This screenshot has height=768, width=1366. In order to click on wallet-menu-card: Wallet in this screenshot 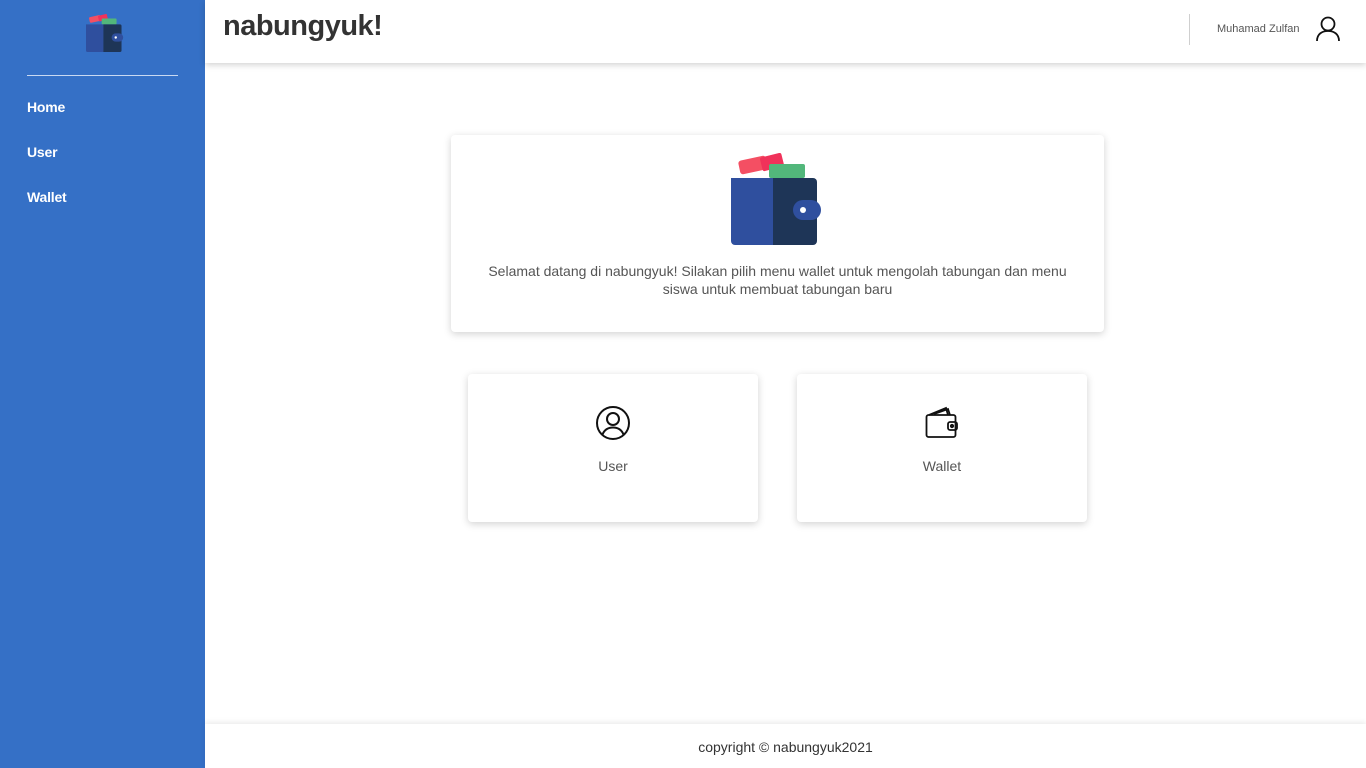, I will do `click(942, 448)`.